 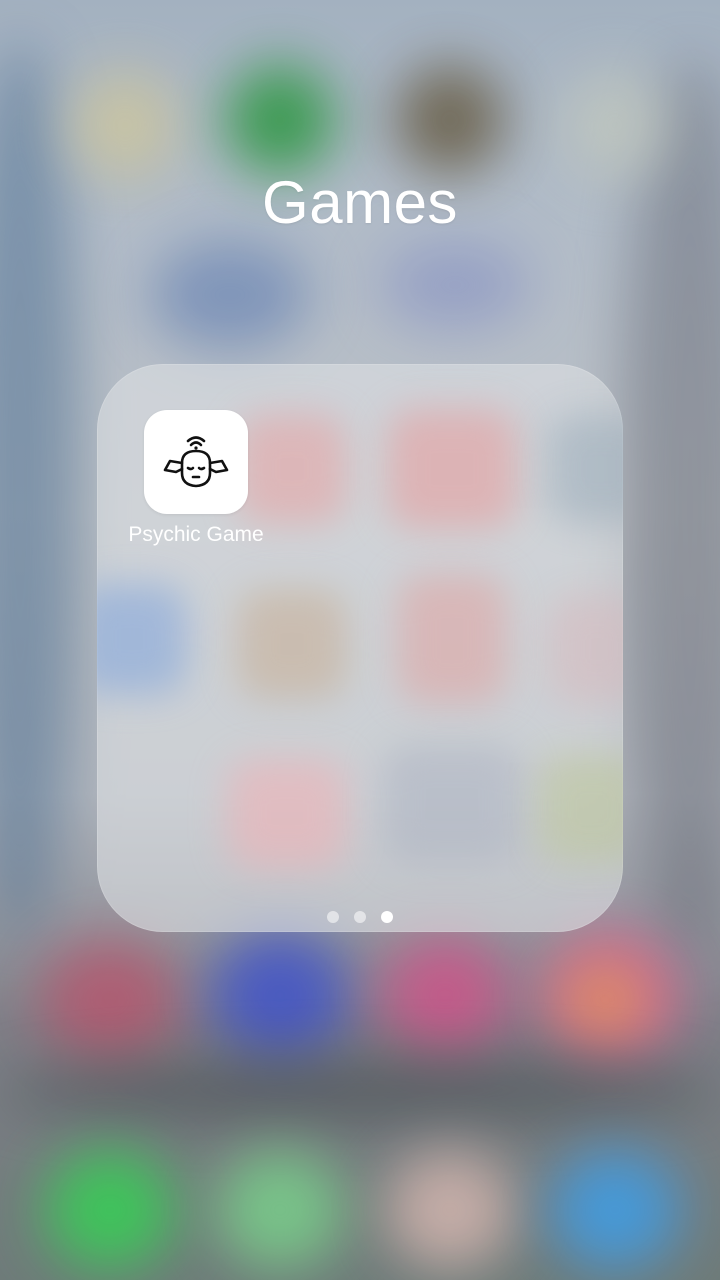 What do you see at coordinates (360, 202) in the screenshot?
I see `folder-title: Games` at bounding box center [360, 202].